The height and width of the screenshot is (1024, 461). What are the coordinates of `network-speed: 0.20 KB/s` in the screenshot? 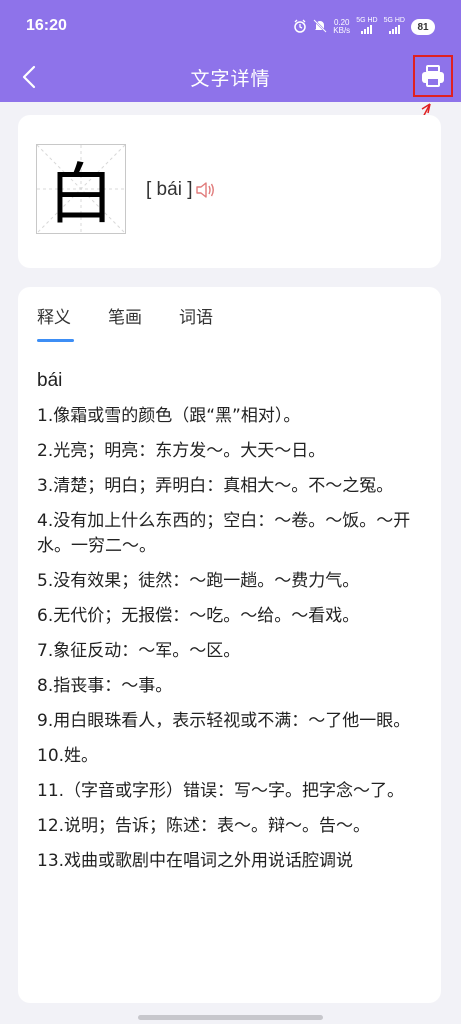 It's located at (341, 27).